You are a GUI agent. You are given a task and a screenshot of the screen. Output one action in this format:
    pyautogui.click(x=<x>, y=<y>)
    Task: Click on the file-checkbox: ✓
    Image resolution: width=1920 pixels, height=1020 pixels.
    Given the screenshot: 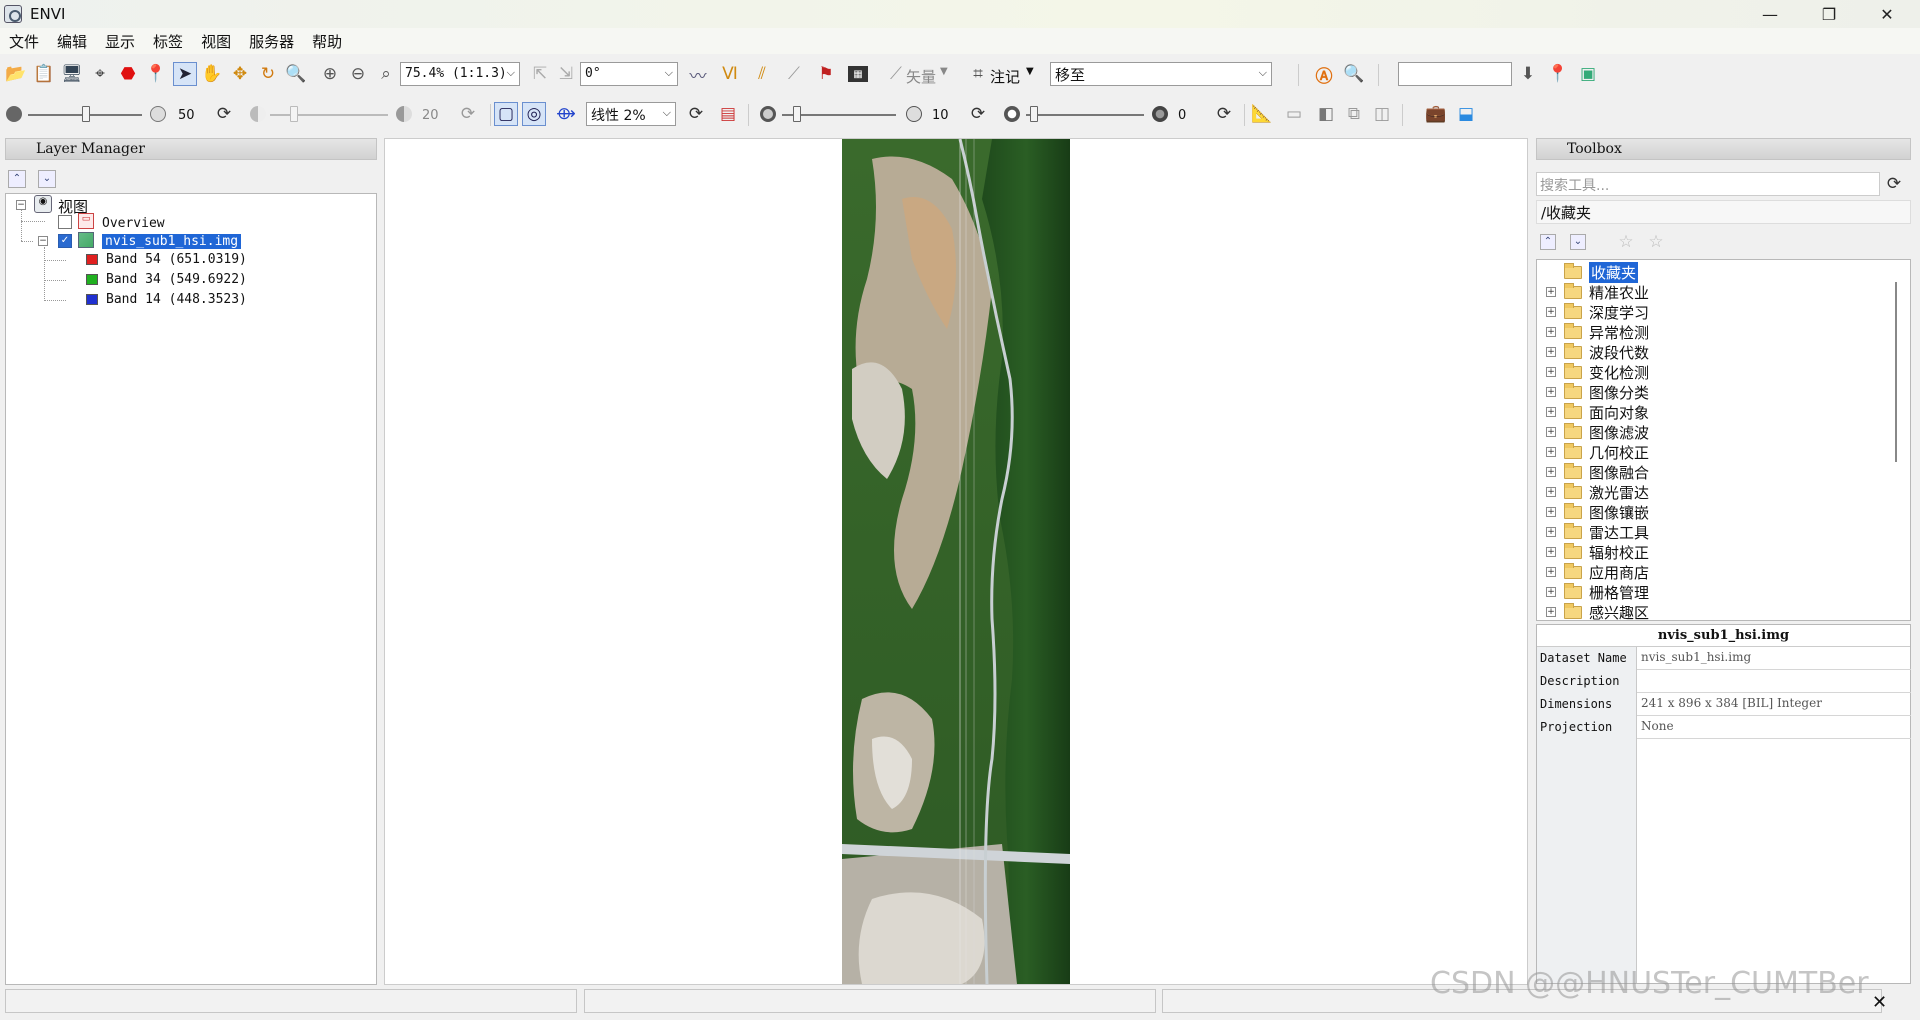 What is the action you would take?
    pyautogui.click(x=65, y=241)
    